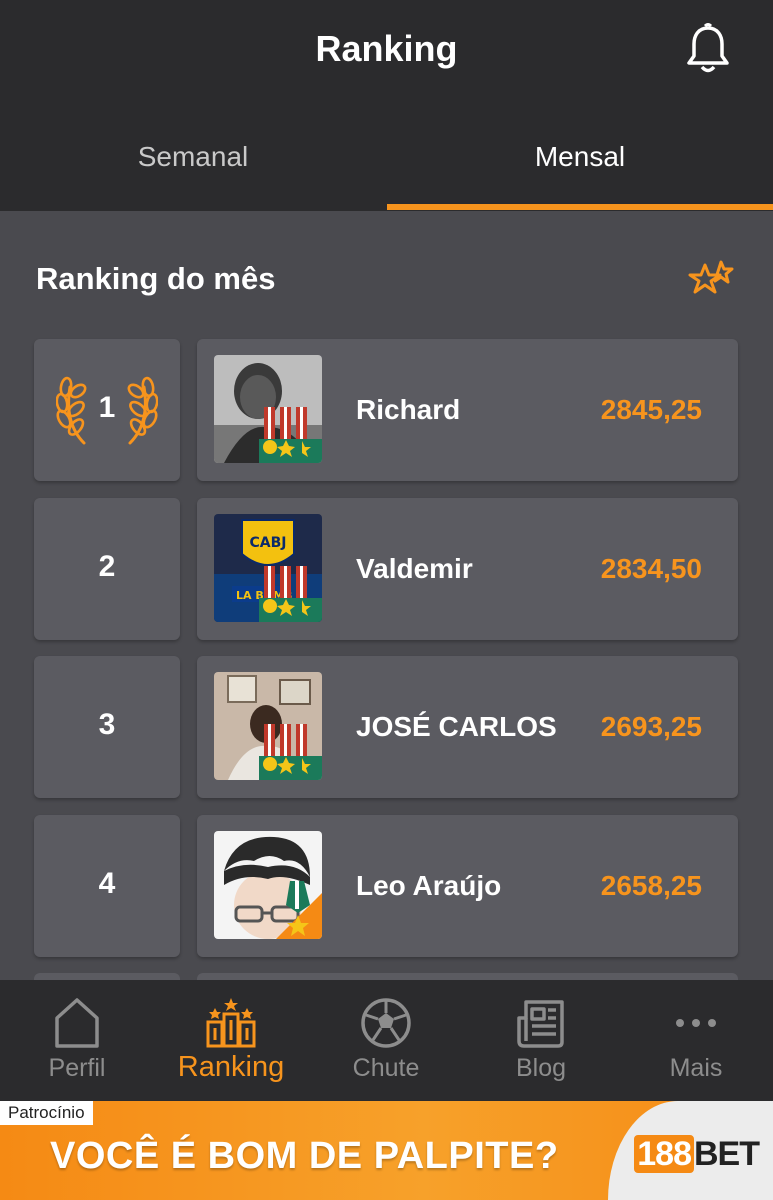  I want to click on avatar-illustration, so click(268, 885).